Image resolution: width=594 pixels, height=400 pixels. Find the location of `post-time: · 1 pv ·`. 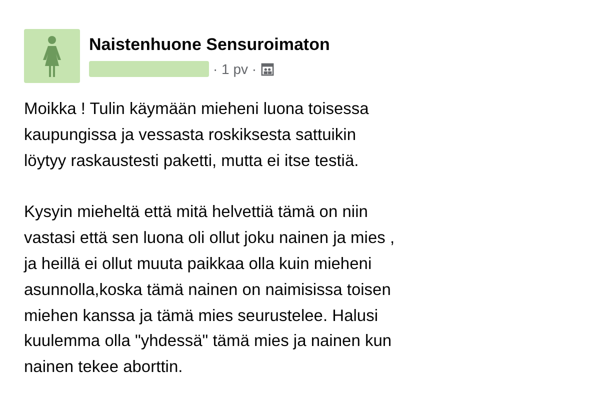

post-time: · 1 pv · is located at coordinates (235, 69).